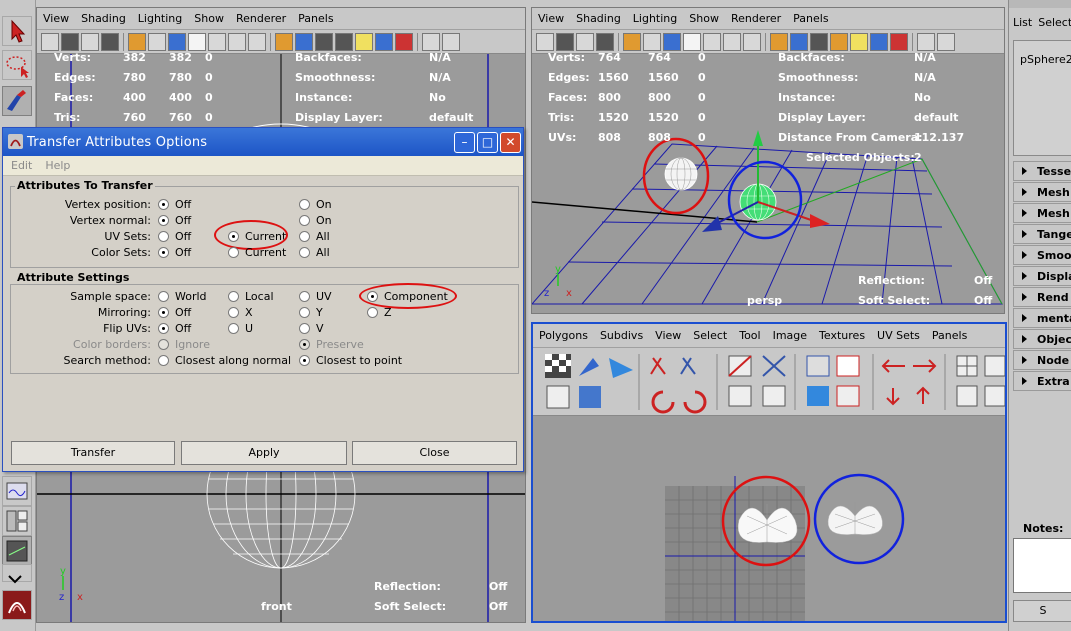  Describe the element at coordinates (609, 97) in the screenshot. I see `hud-value: 800` at that location.